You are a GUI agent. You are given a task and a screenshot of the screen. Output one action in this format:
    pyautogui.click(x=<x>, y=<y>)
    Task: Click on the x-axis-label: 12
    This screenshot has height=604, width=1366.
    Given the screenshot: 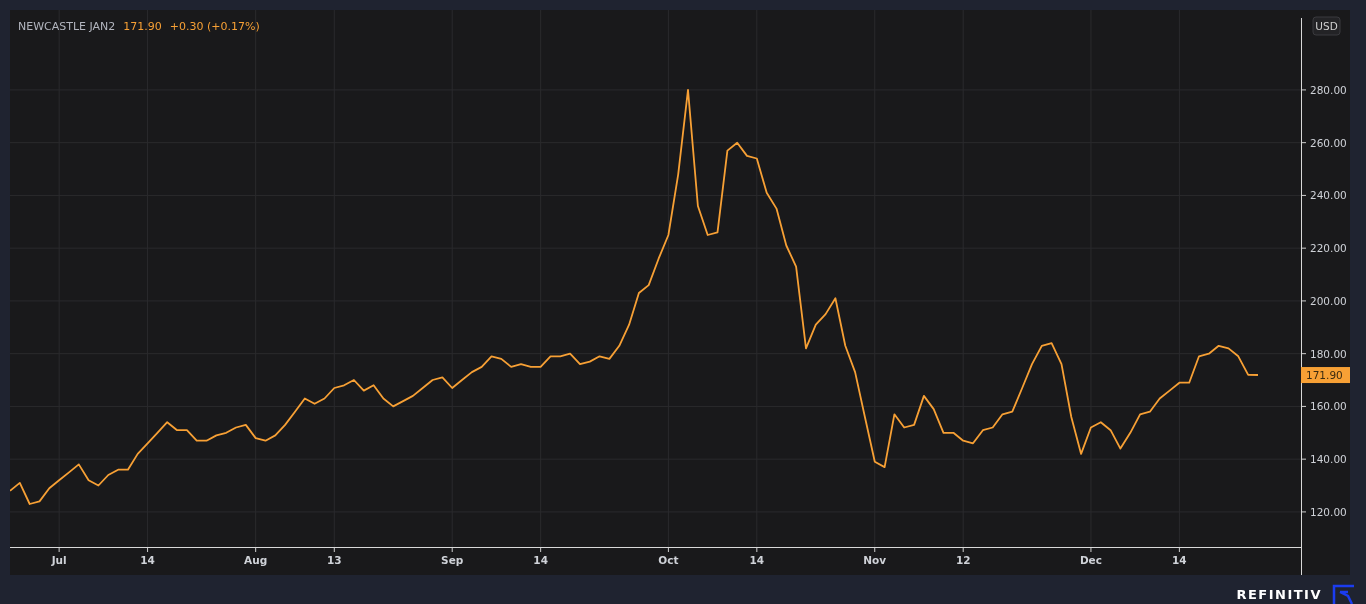 What is the action you would take?
    pyautogui.click(x=963, y=560)
    